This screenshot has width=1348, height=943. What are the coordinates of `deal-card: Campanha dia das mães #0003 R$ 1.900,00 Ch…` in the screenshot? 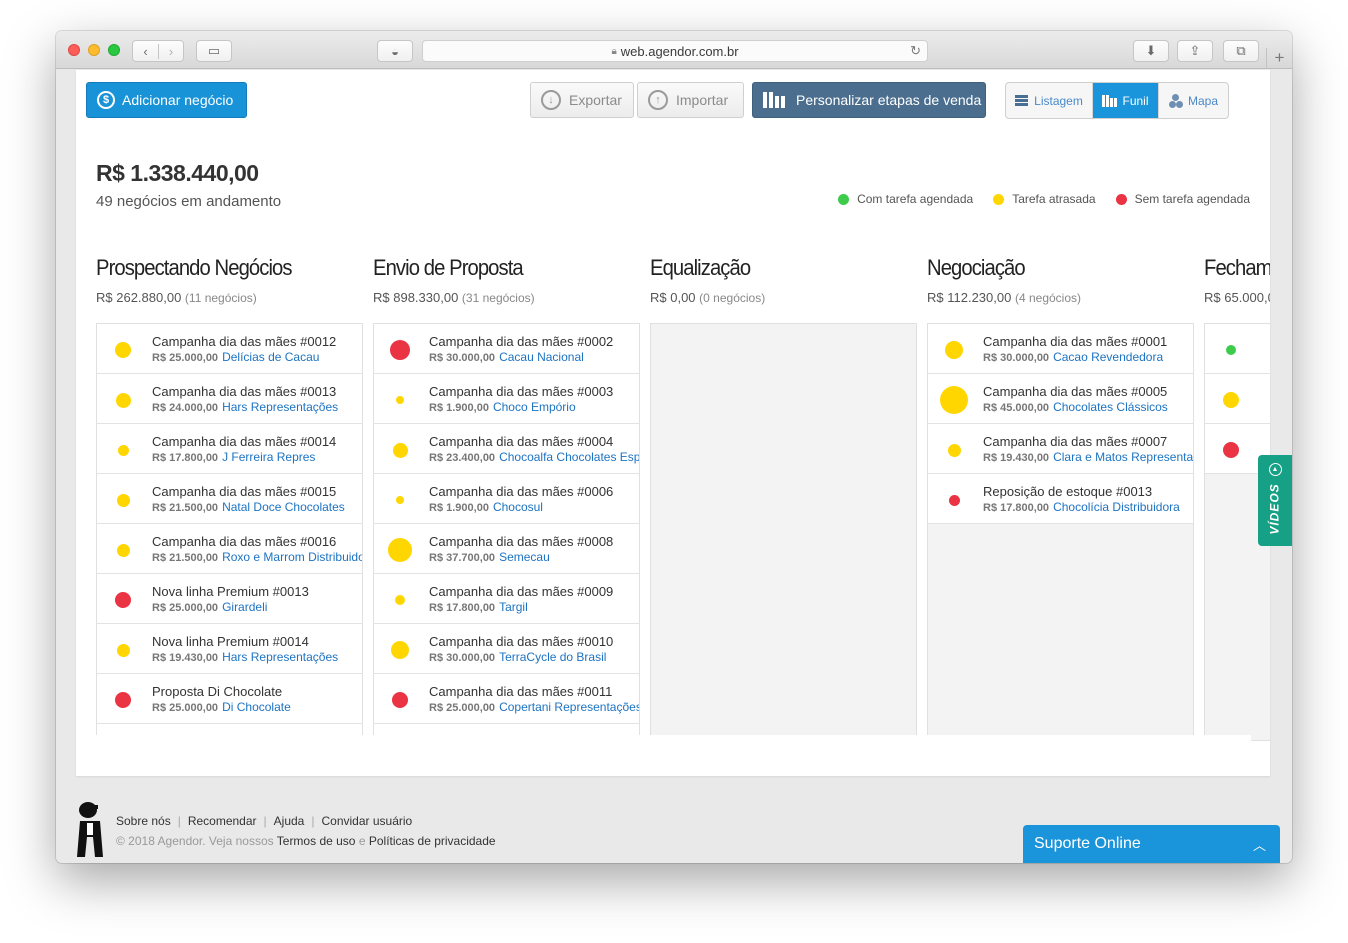 It's located at (506, 399).